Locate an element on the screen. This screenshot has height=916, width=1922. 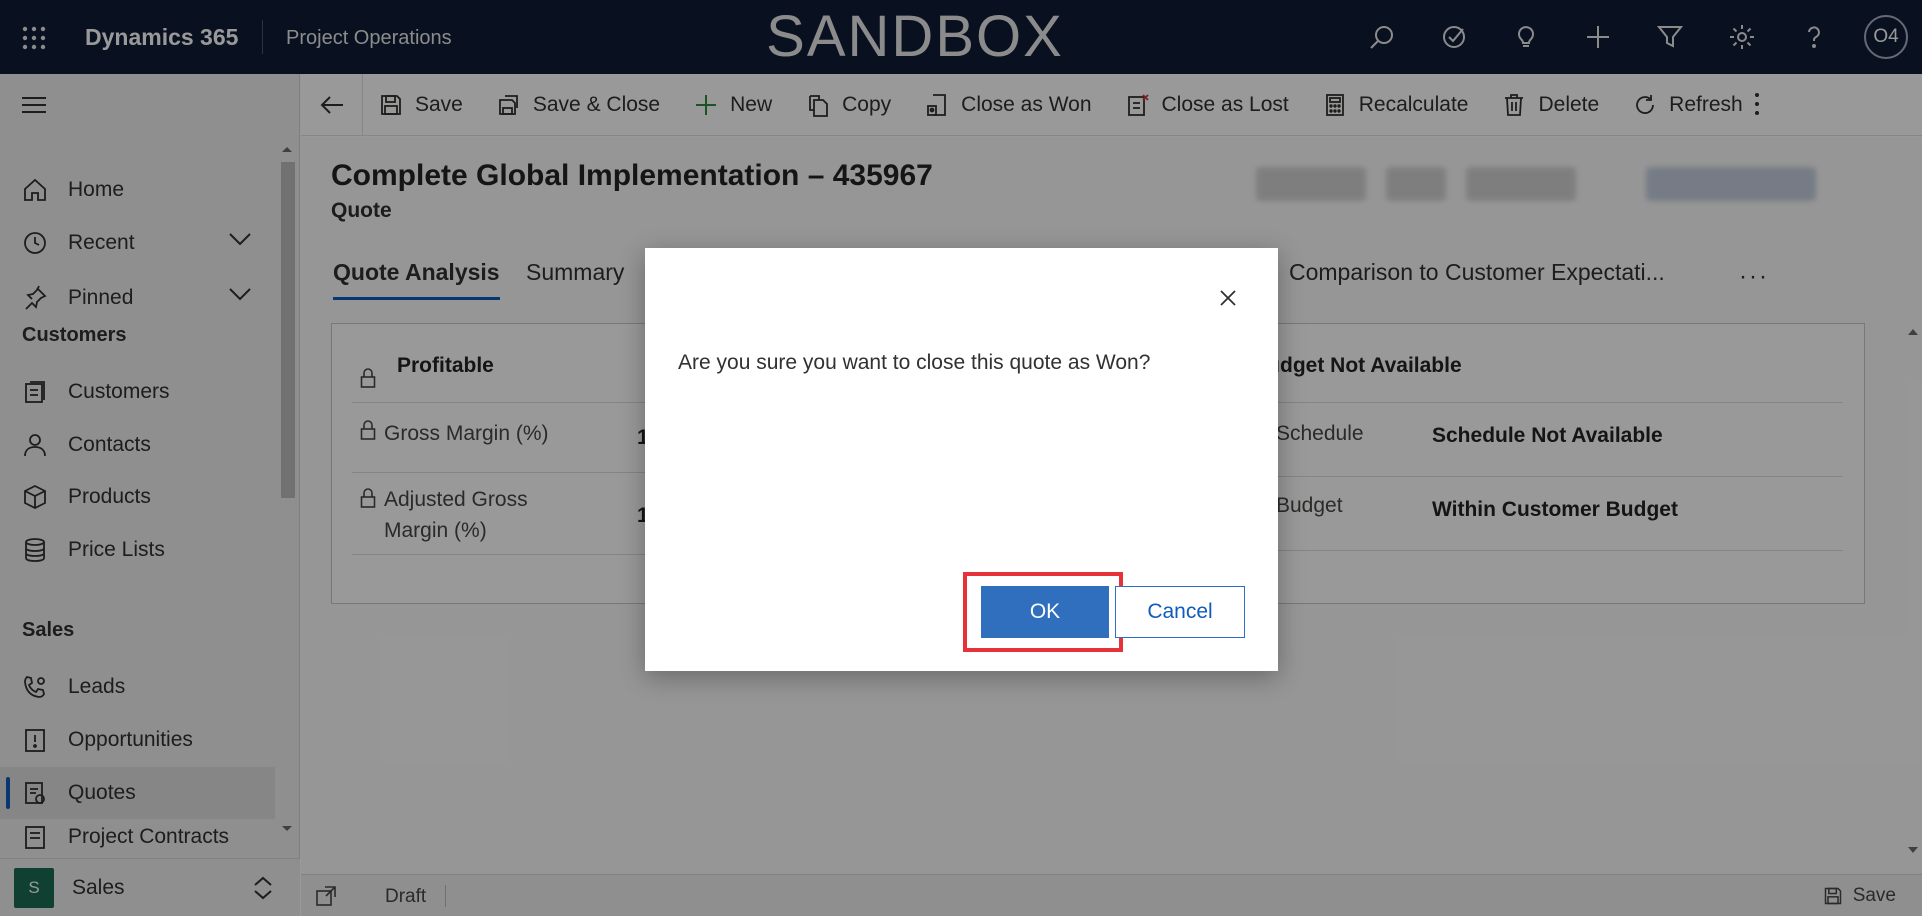
close-icon is located at coordinates (1228, 298).